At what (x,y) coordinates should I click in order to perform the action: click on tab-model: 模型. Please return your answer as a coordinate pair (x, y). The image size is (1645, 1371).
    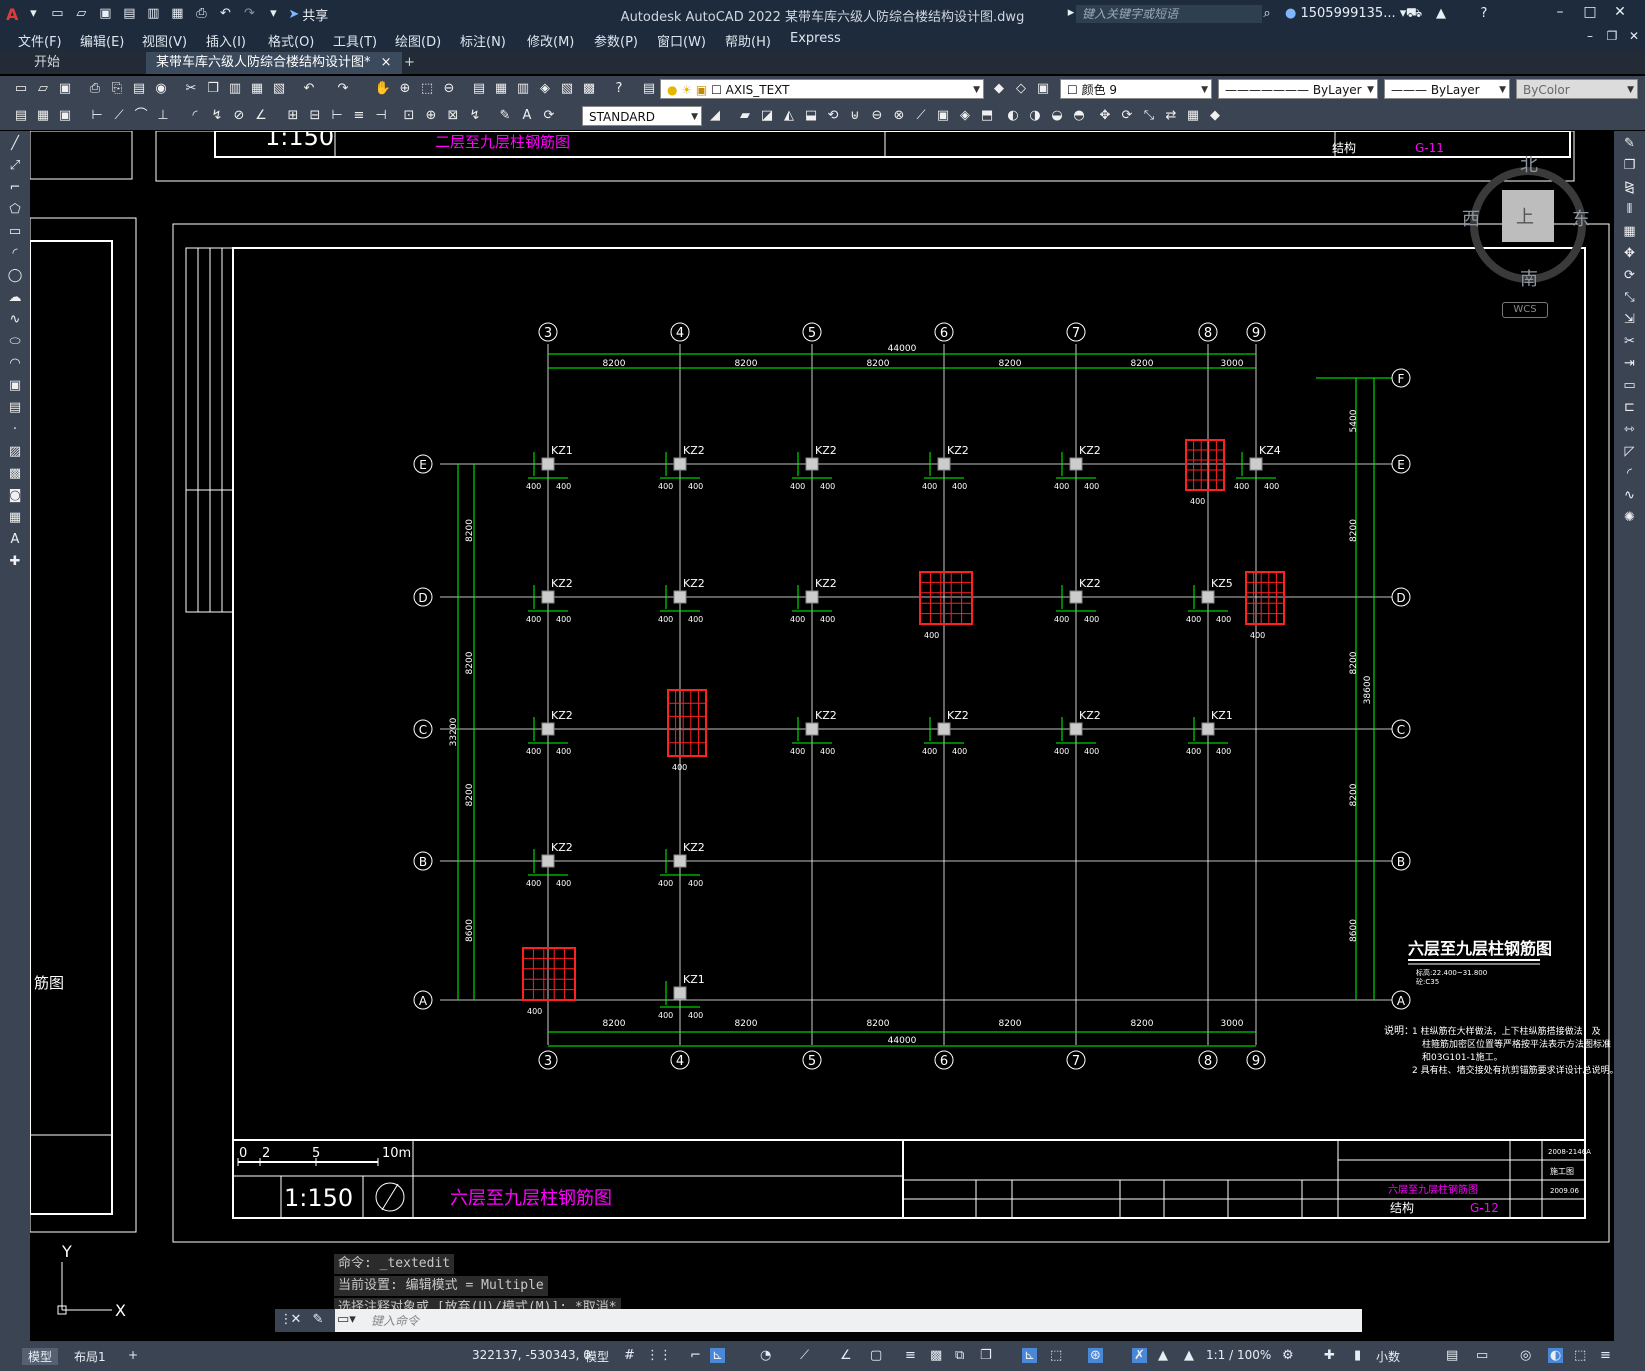
    Looking at the image, I should click on (40, 1356).